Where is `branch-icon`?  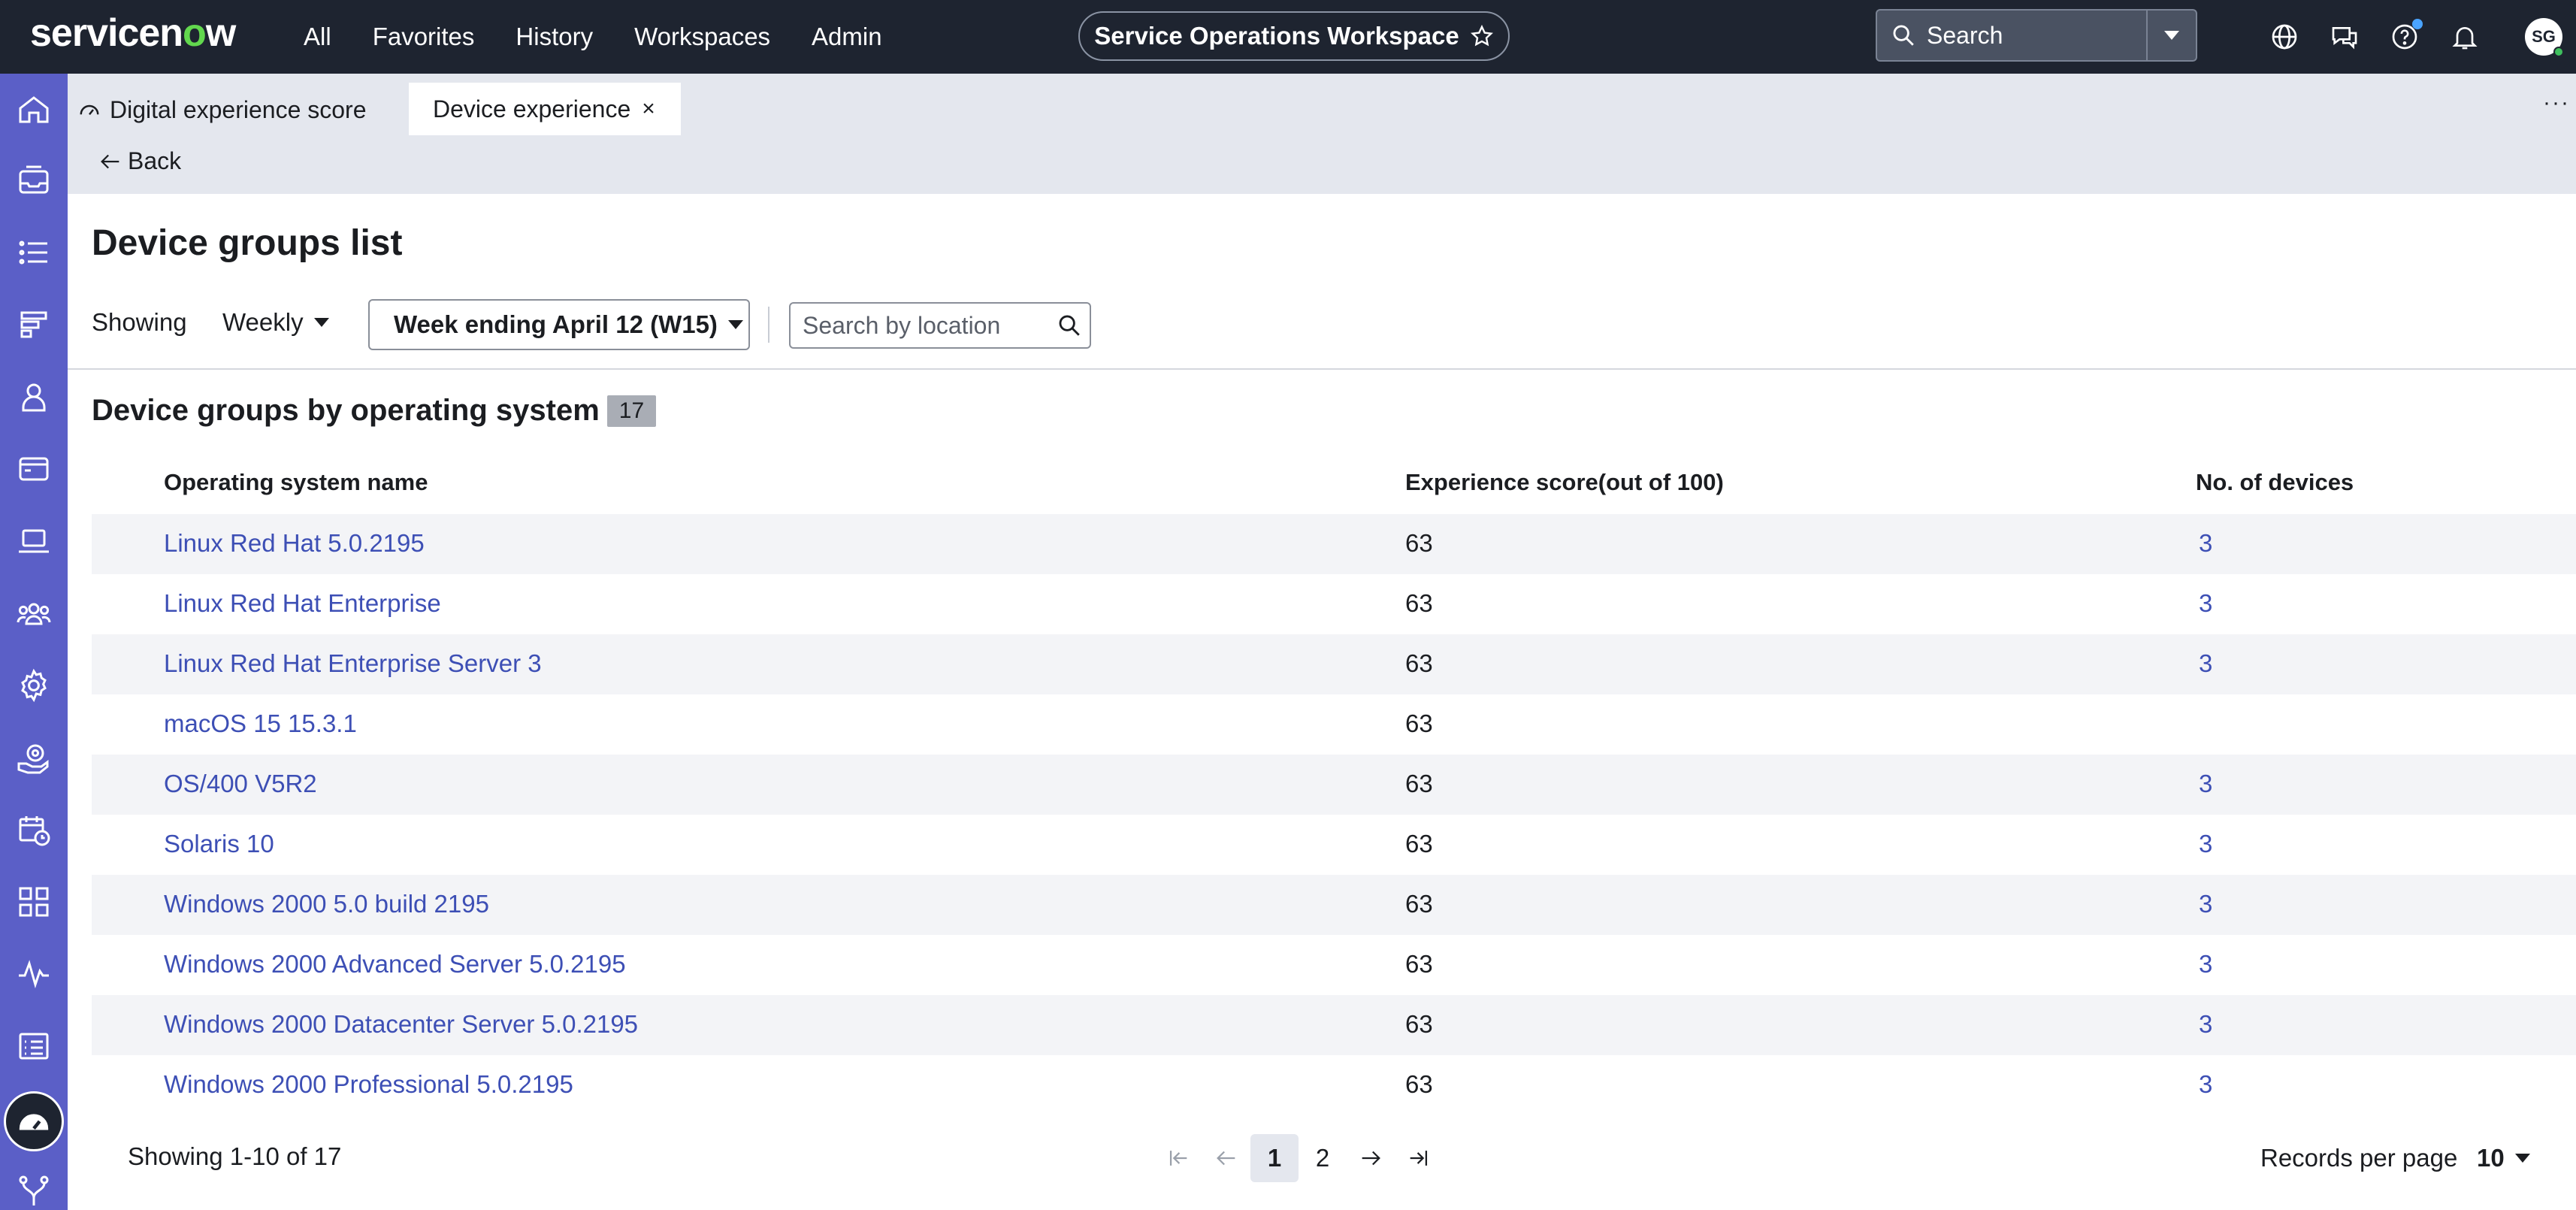
branch-icon is located at coordinates (34, 1190).